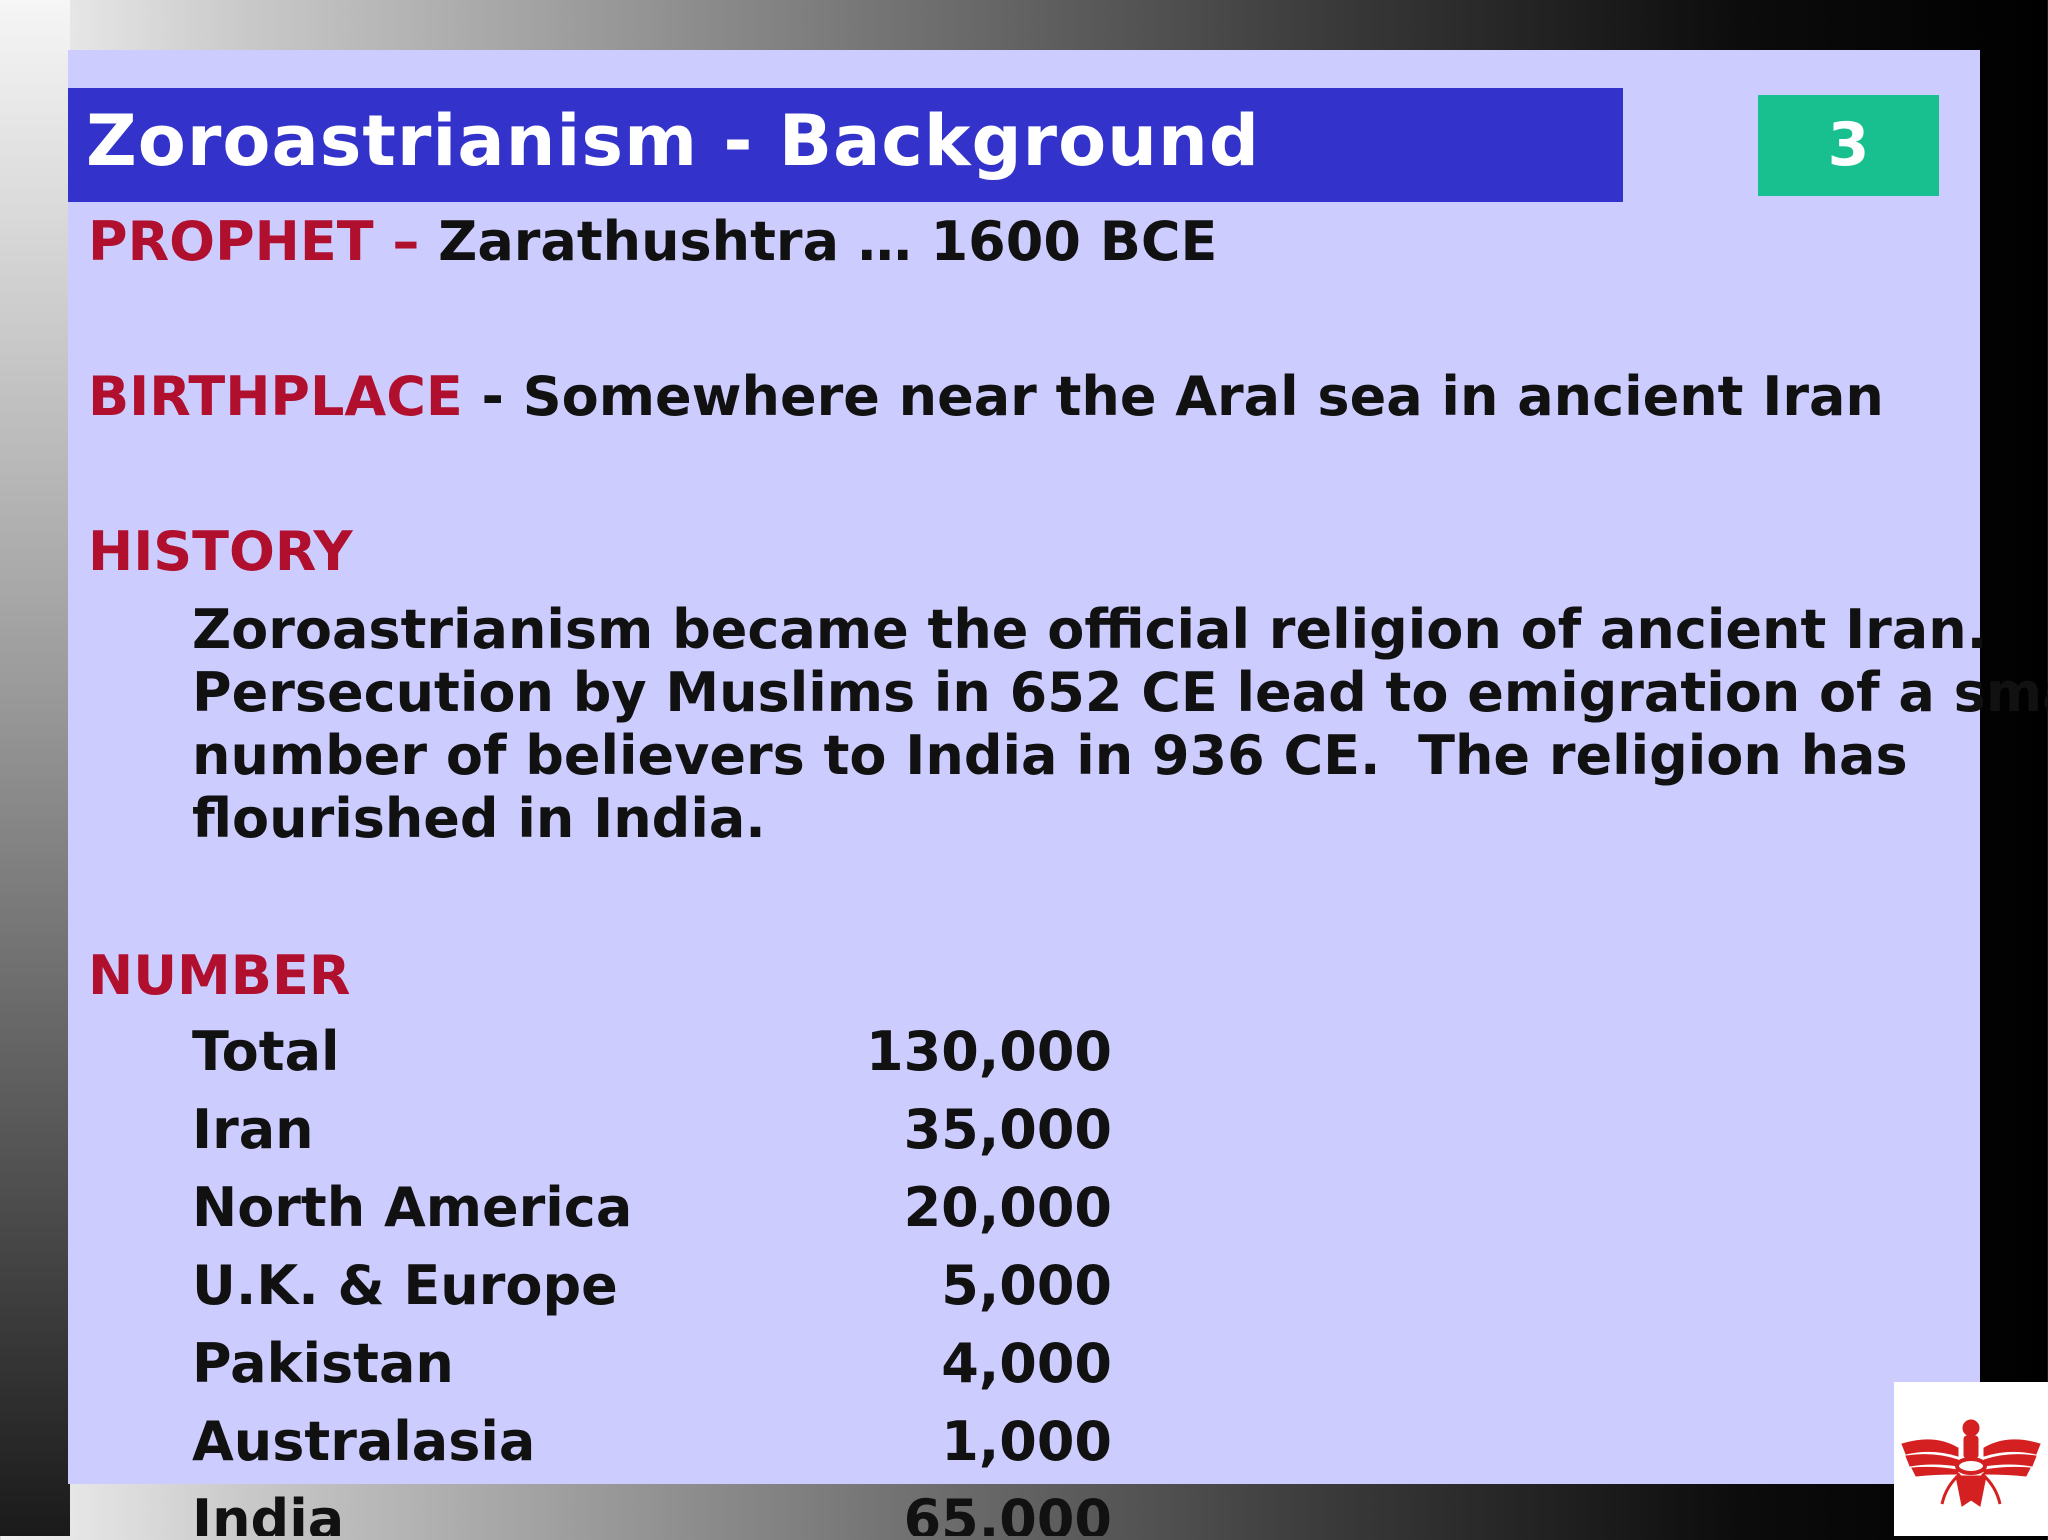  I want to click on region-name: Iran, so click(253, 1129).